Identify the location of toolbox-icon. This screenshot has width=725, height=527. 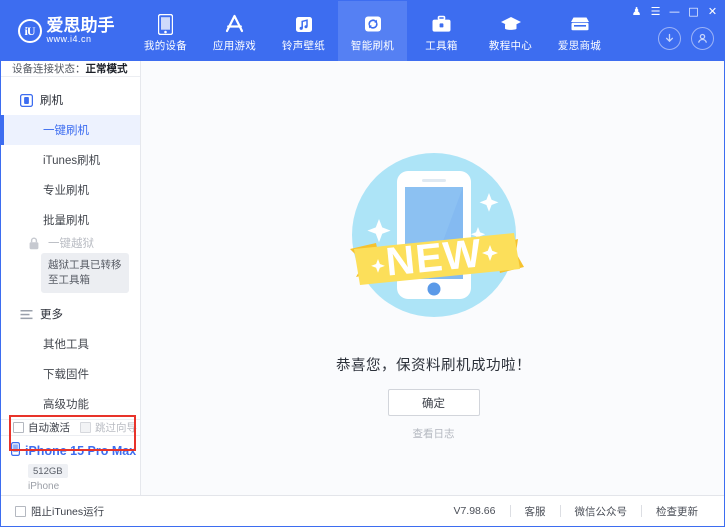
(441, 24).